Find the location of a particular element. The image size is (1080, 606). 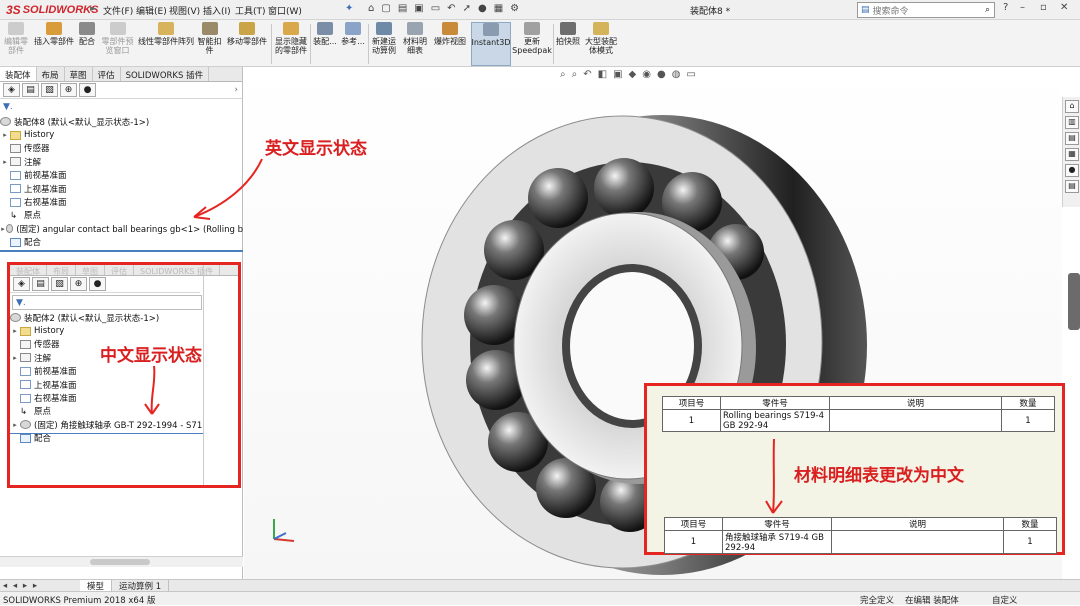

new-icon: ▢ is located at coordinates (385, 8).